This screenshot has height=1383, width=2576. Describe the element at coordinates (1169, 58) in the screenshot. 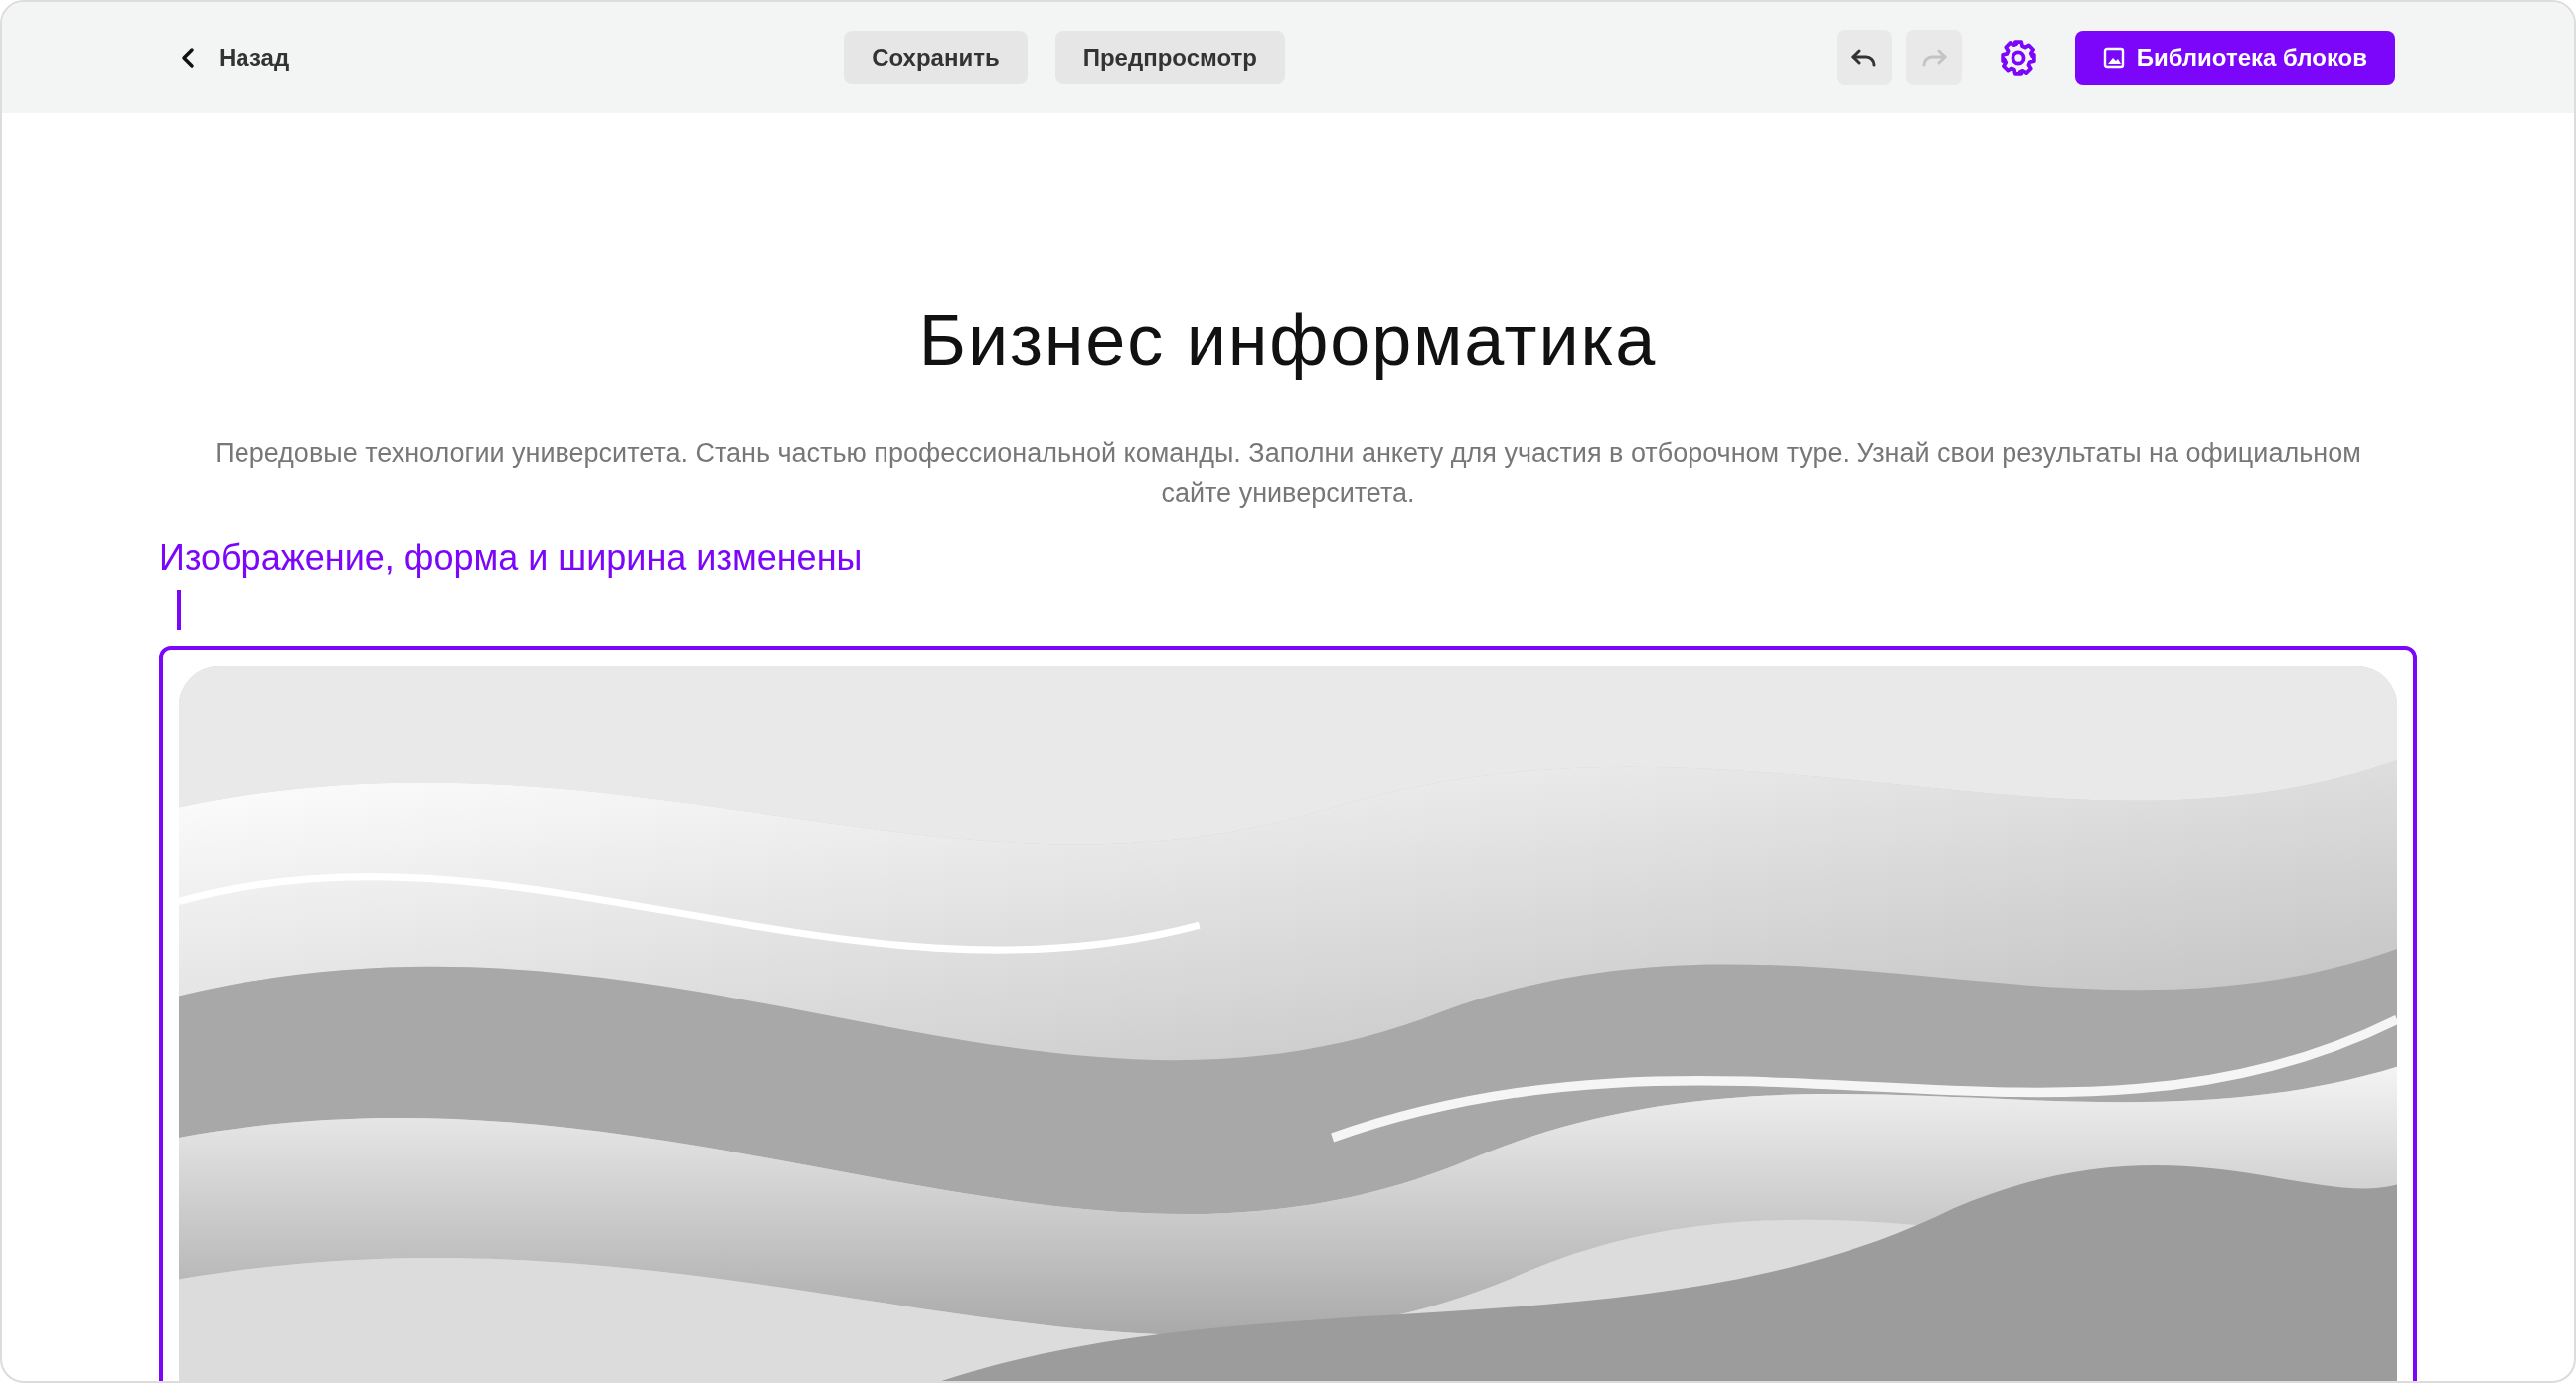

I see `toolbar-button: Предпросмотр` at that location.